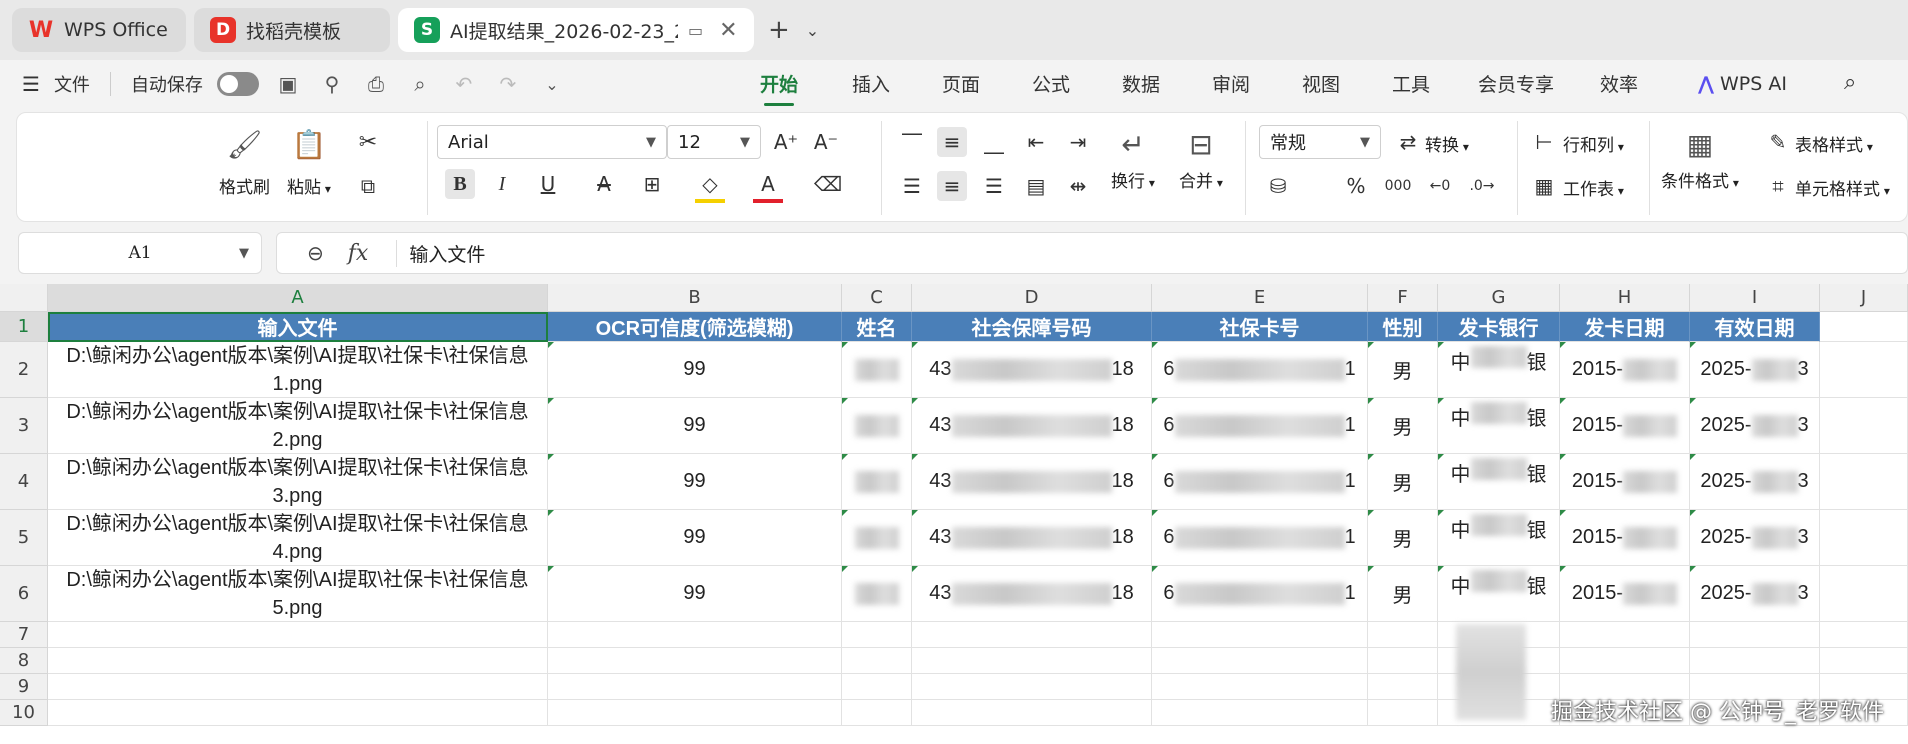  What do you see at coordinates (298, 298) in the screenshot?
I see `column-header-a: A` at bounding box center [298, 298].